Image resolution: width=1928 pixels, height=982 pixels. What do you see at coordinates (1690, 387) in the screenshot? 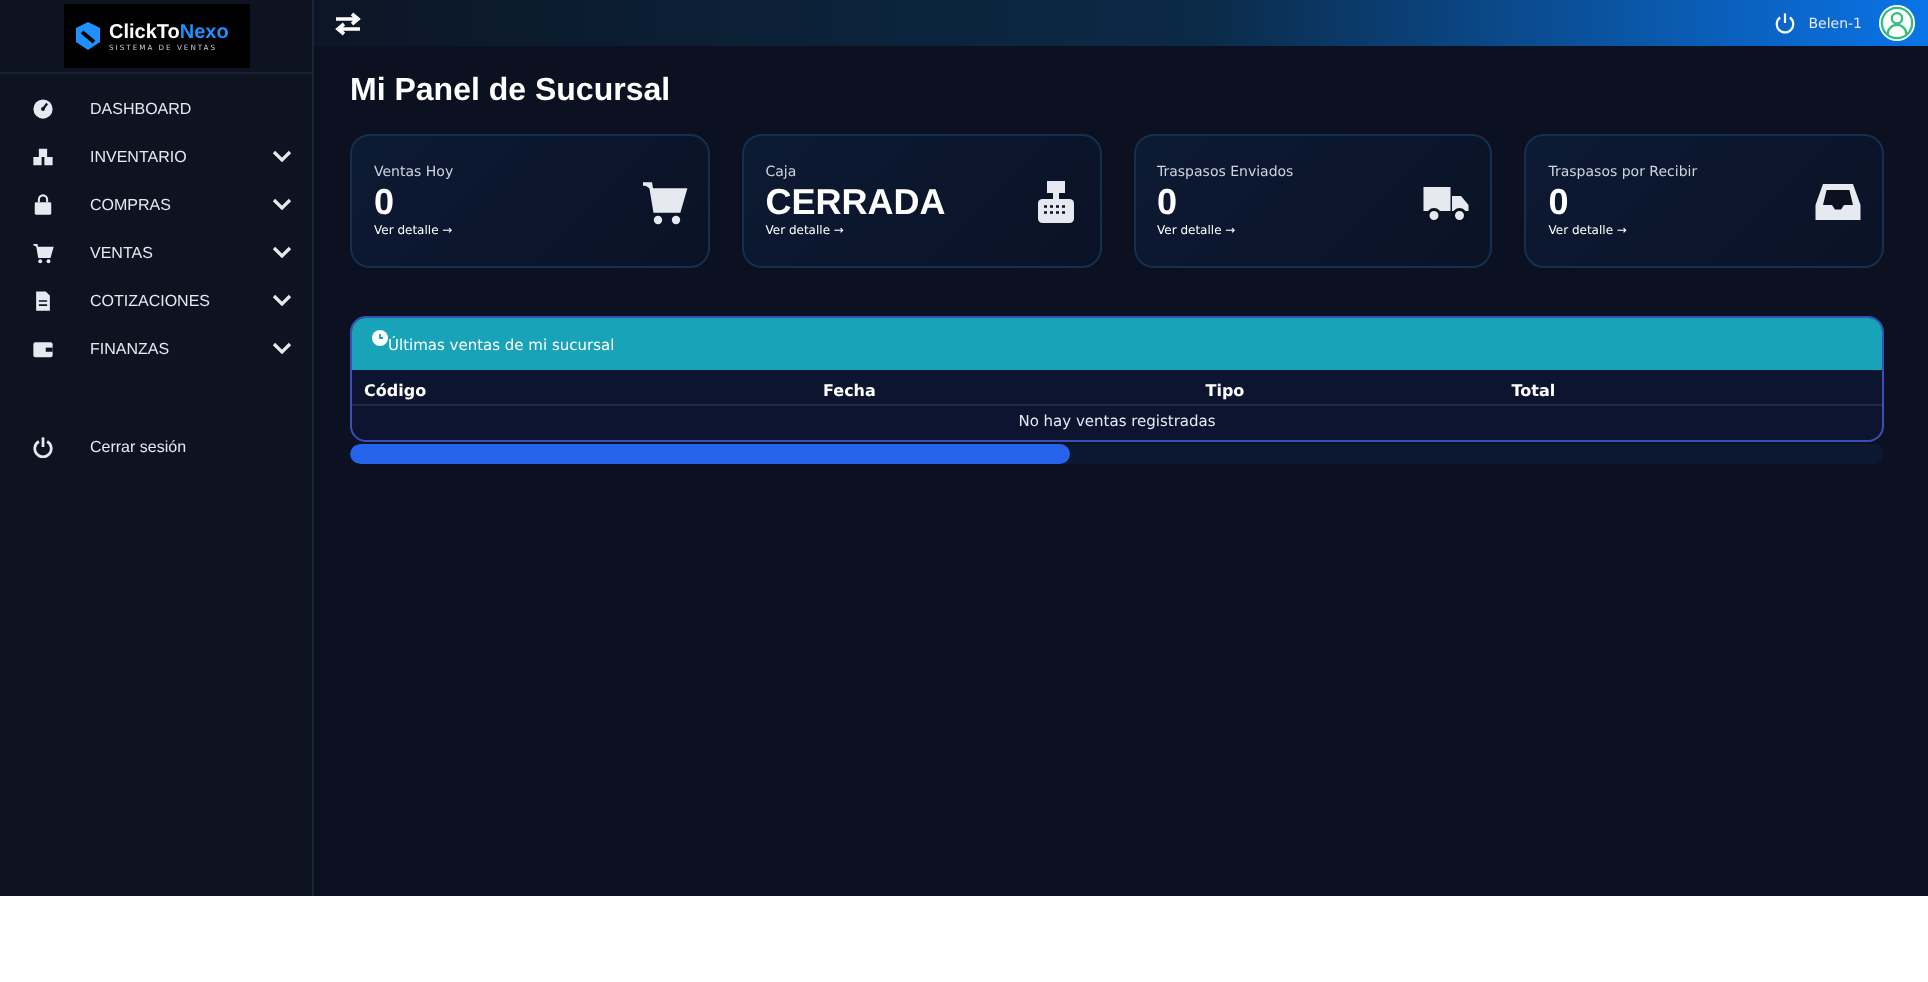
I see `column-header: Total` at bounding box center [1690, 387].